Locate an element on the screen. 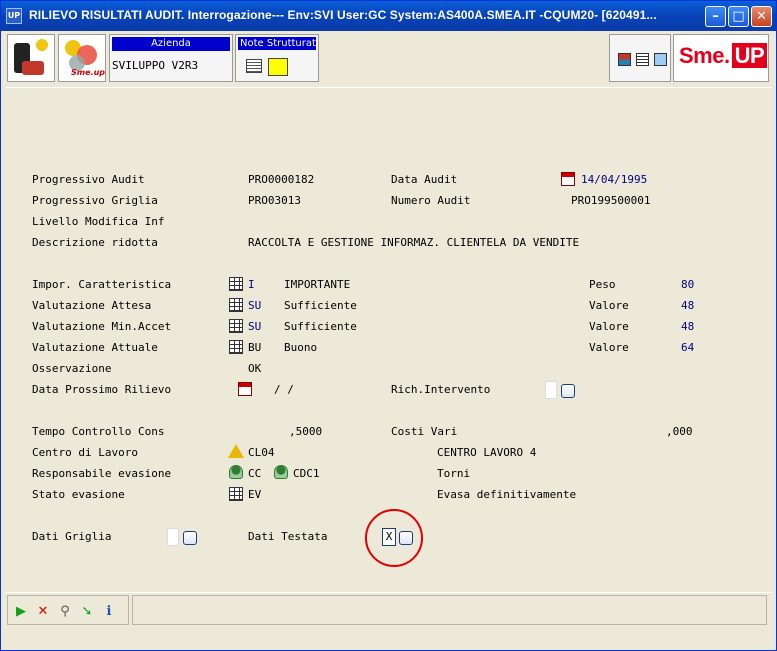 The height and width of the screenshot is (651, 777). numero-audit-value: PRO199500001 is located at coordinates (611, 200).